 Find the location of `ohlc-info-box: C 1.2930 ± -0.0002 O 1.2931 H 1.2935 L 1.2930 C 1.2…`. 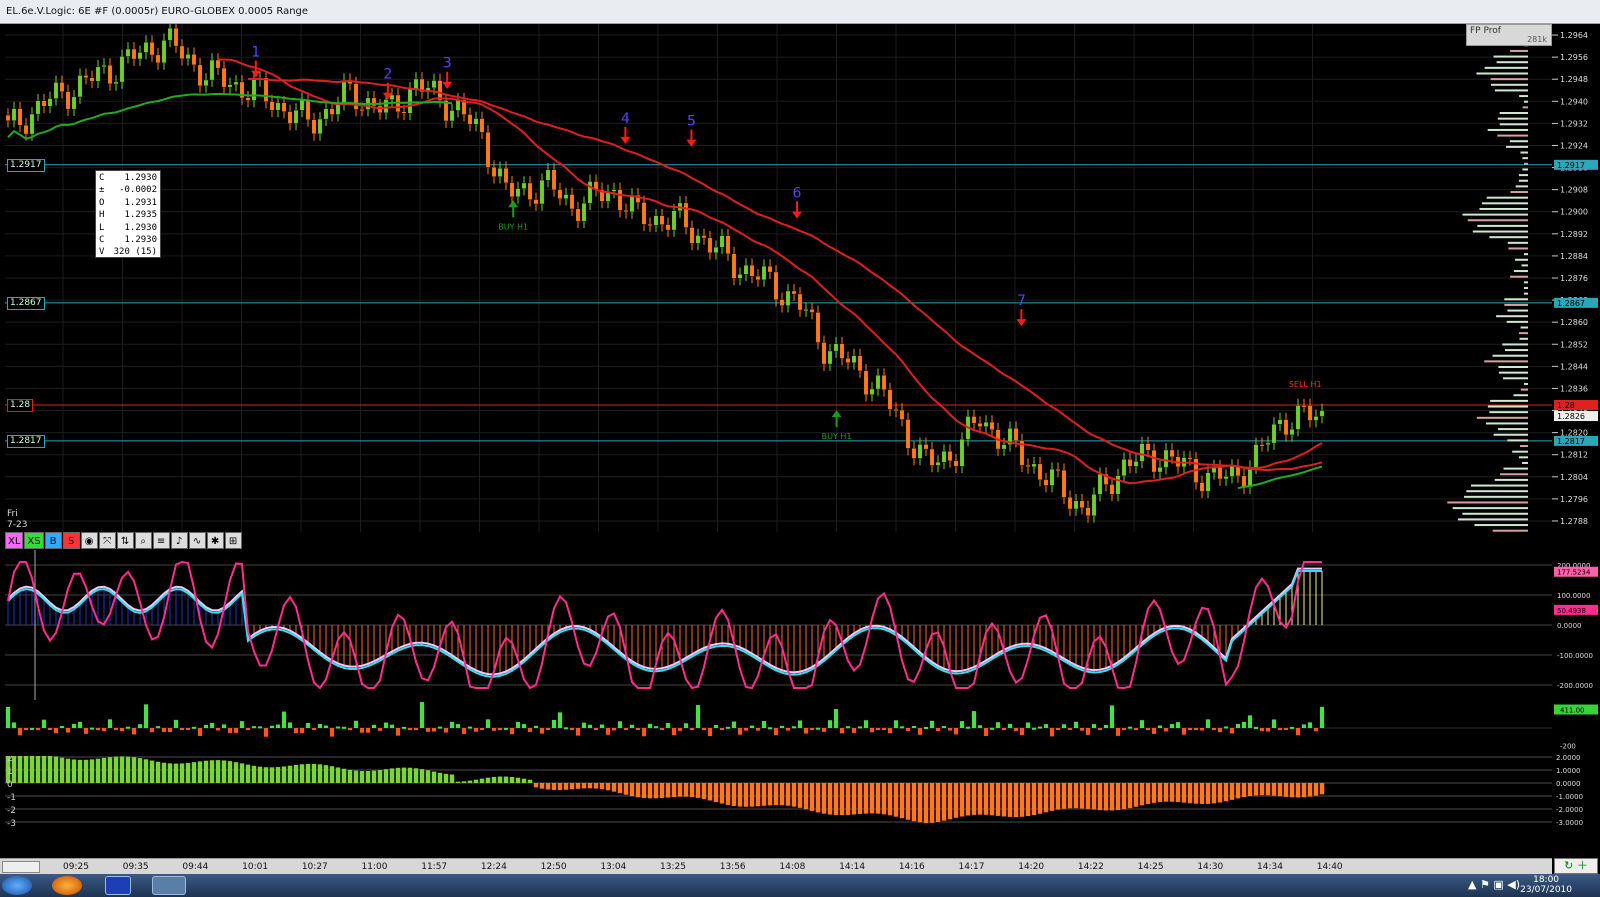

ohlc-info-box: C 1.2930 ± -0.0002 O 1.2931 H 1.2935 L 1.2930 C 1.2… is located at coordinates (128, 214).